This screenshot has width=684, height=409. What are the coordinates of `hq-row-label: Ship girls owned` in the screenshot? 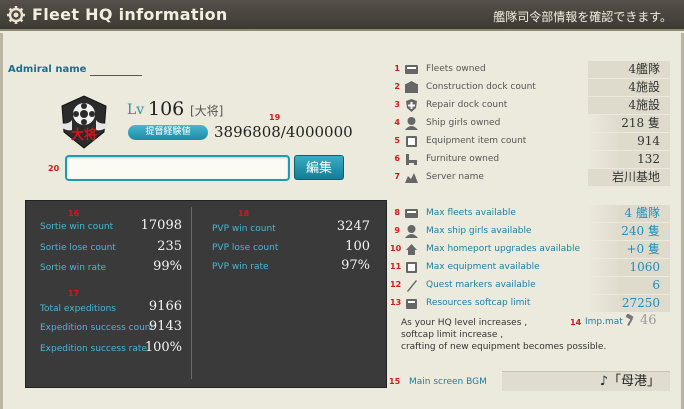 It's located at (463, 123).